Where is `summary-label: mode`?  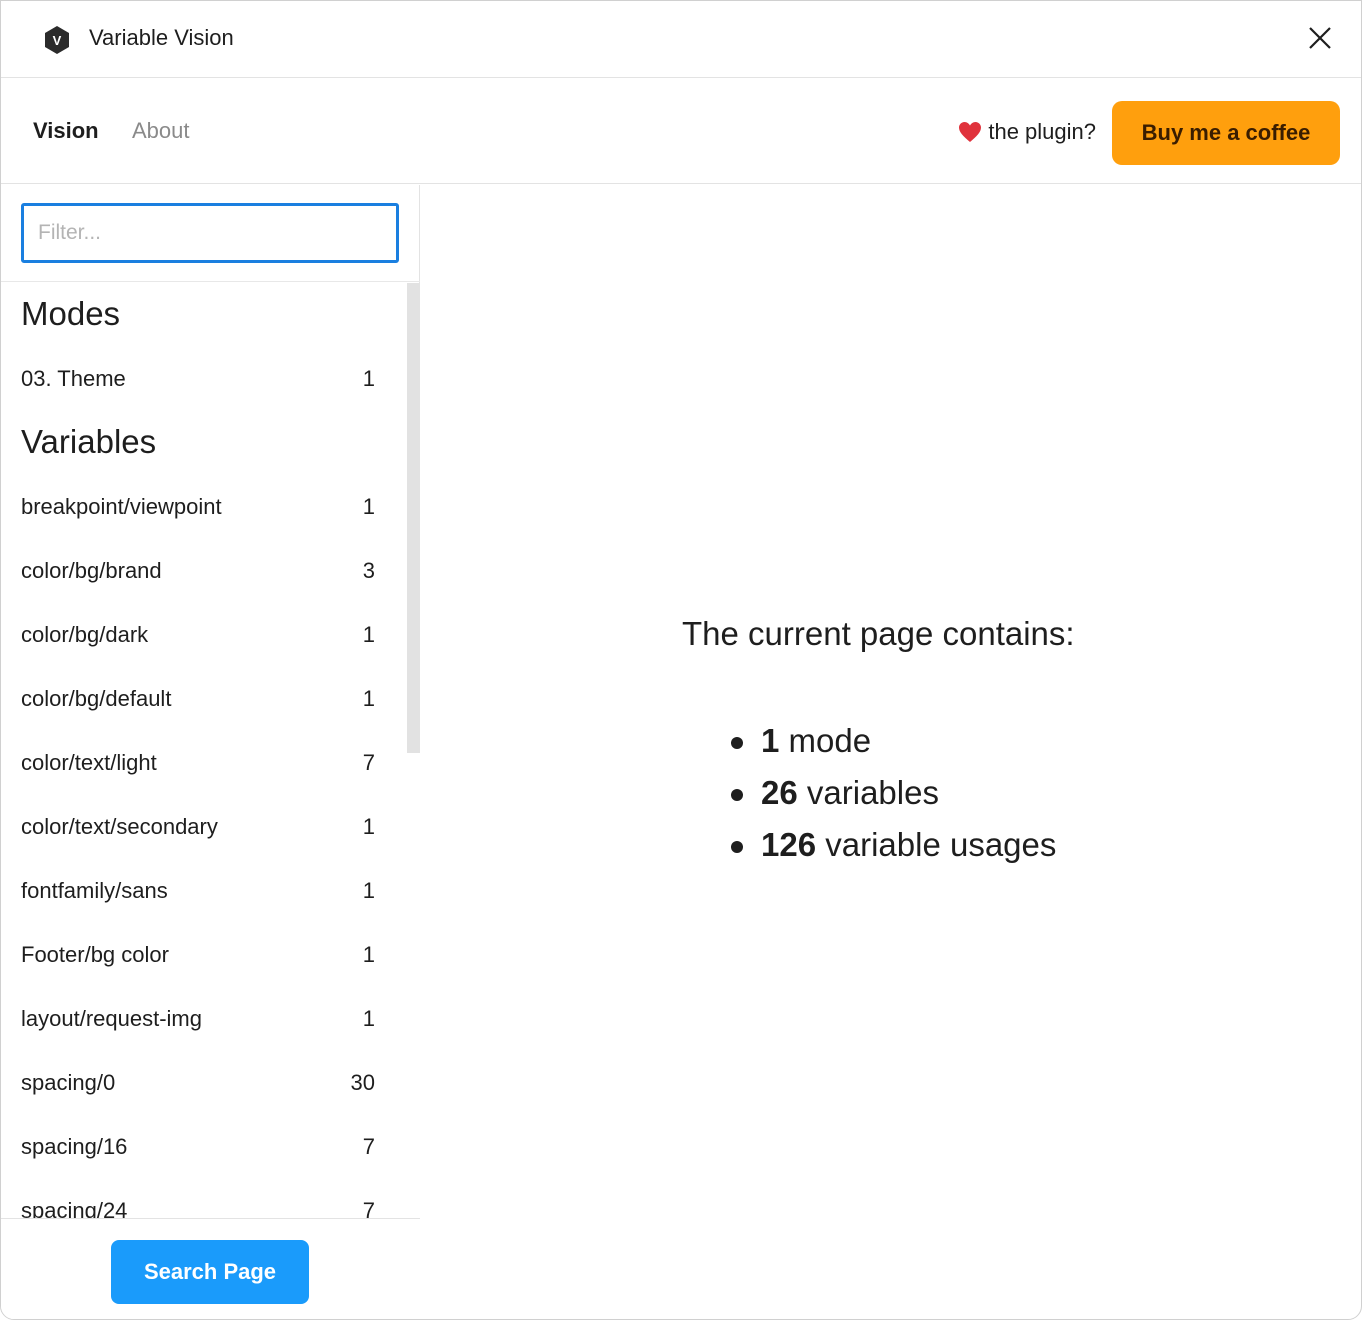 summary-label: mode is located at coordinates (830, 740).